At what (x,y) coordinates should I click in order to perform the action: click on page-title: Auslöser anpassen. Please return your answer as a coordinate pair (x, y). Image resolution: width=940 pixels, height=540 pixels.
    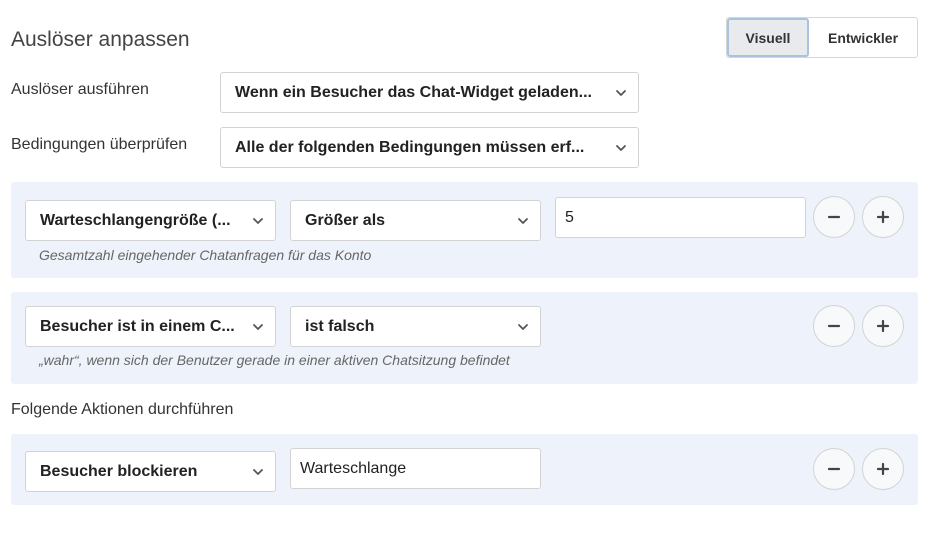
    Looking at the image, I should click on (100, 39).